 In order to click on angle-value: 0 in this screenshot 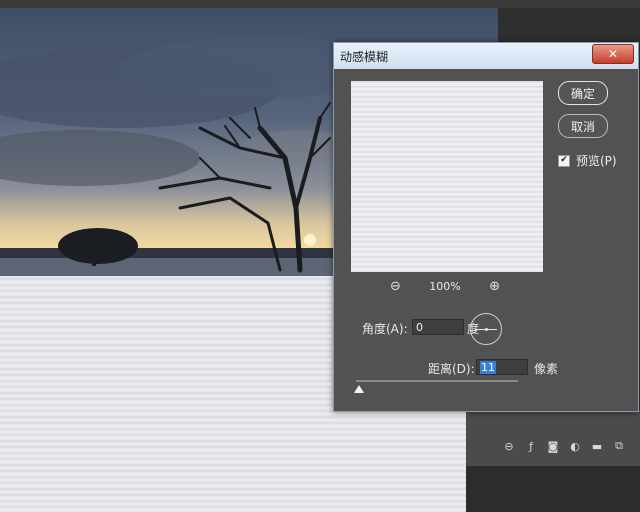, I will do `click(419, 327)`.